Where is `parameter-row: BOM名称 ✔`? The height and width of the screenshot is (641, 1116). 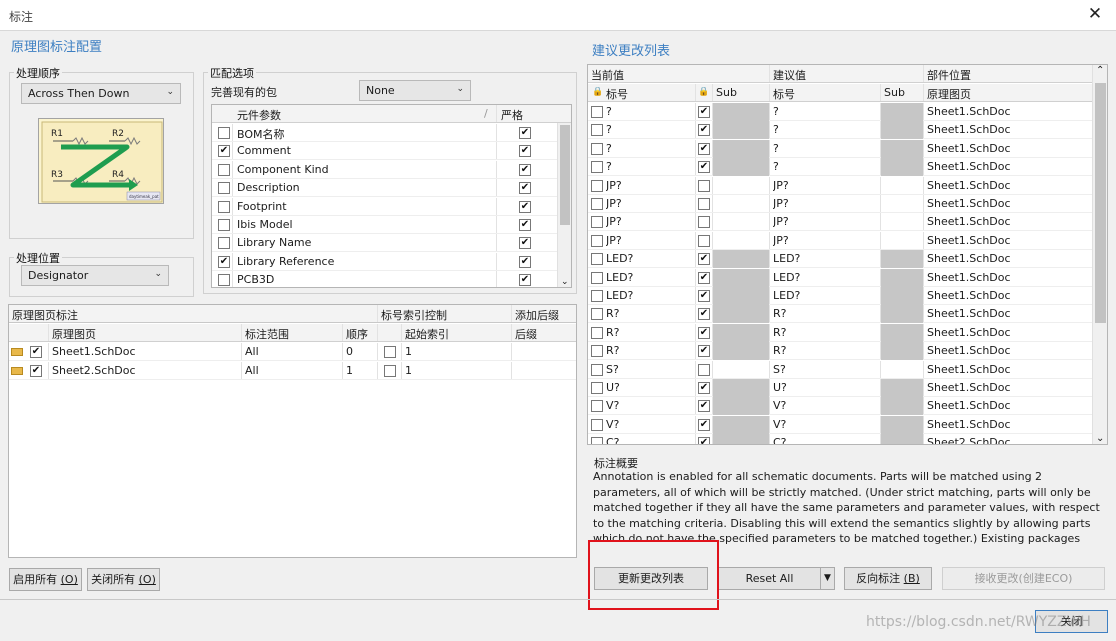 parameter-row: BOM名称 ✔ is located at coordinates (384, 133).